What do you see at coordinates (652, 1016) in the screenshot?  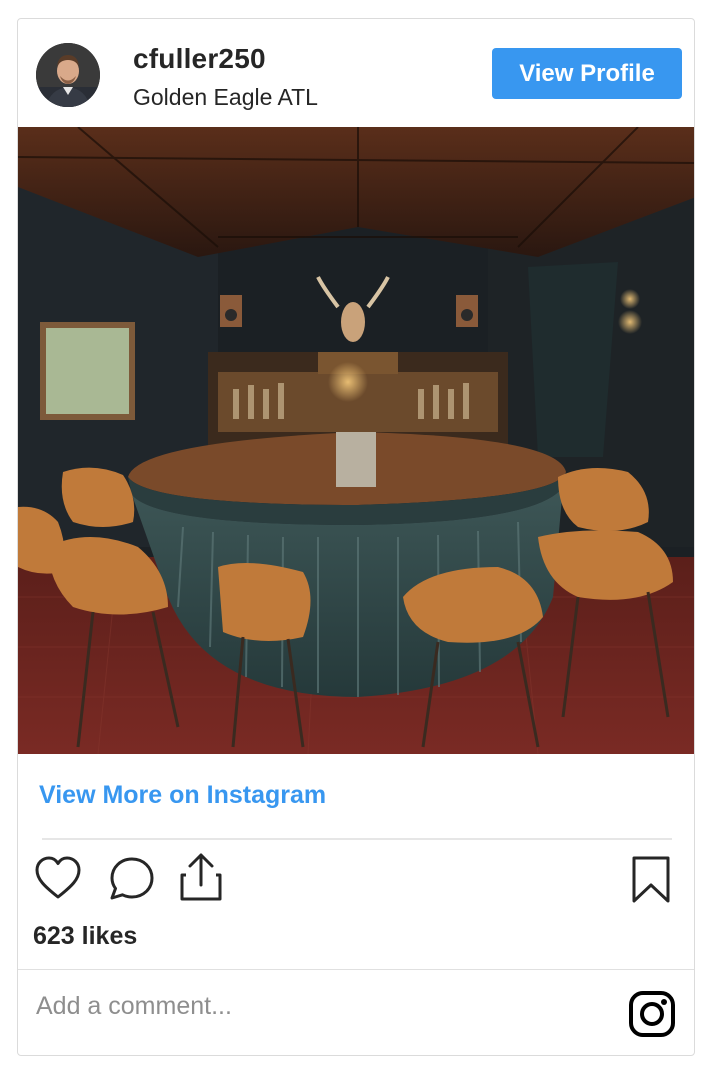 I see `instagram-logo-icon` at bounding box center [652, 1016].